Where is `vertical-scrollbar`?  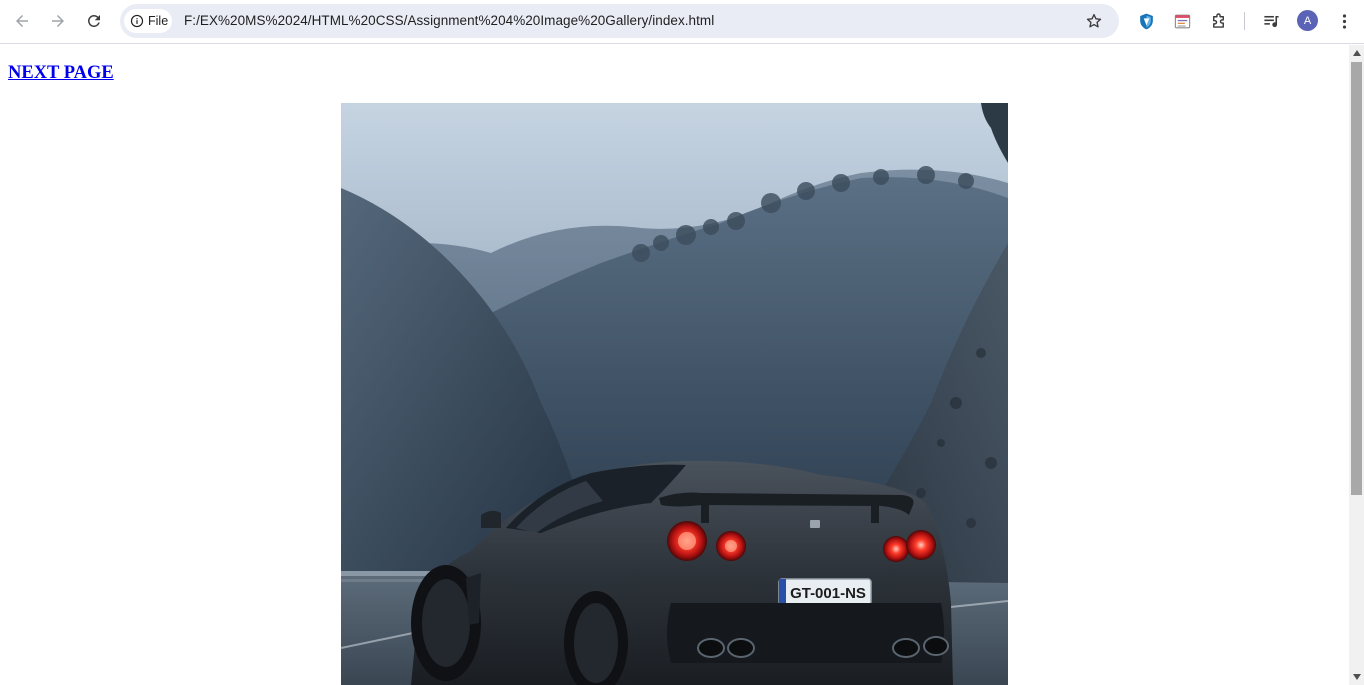
vertical-scrollbar is located at coordinates (1356, 365).